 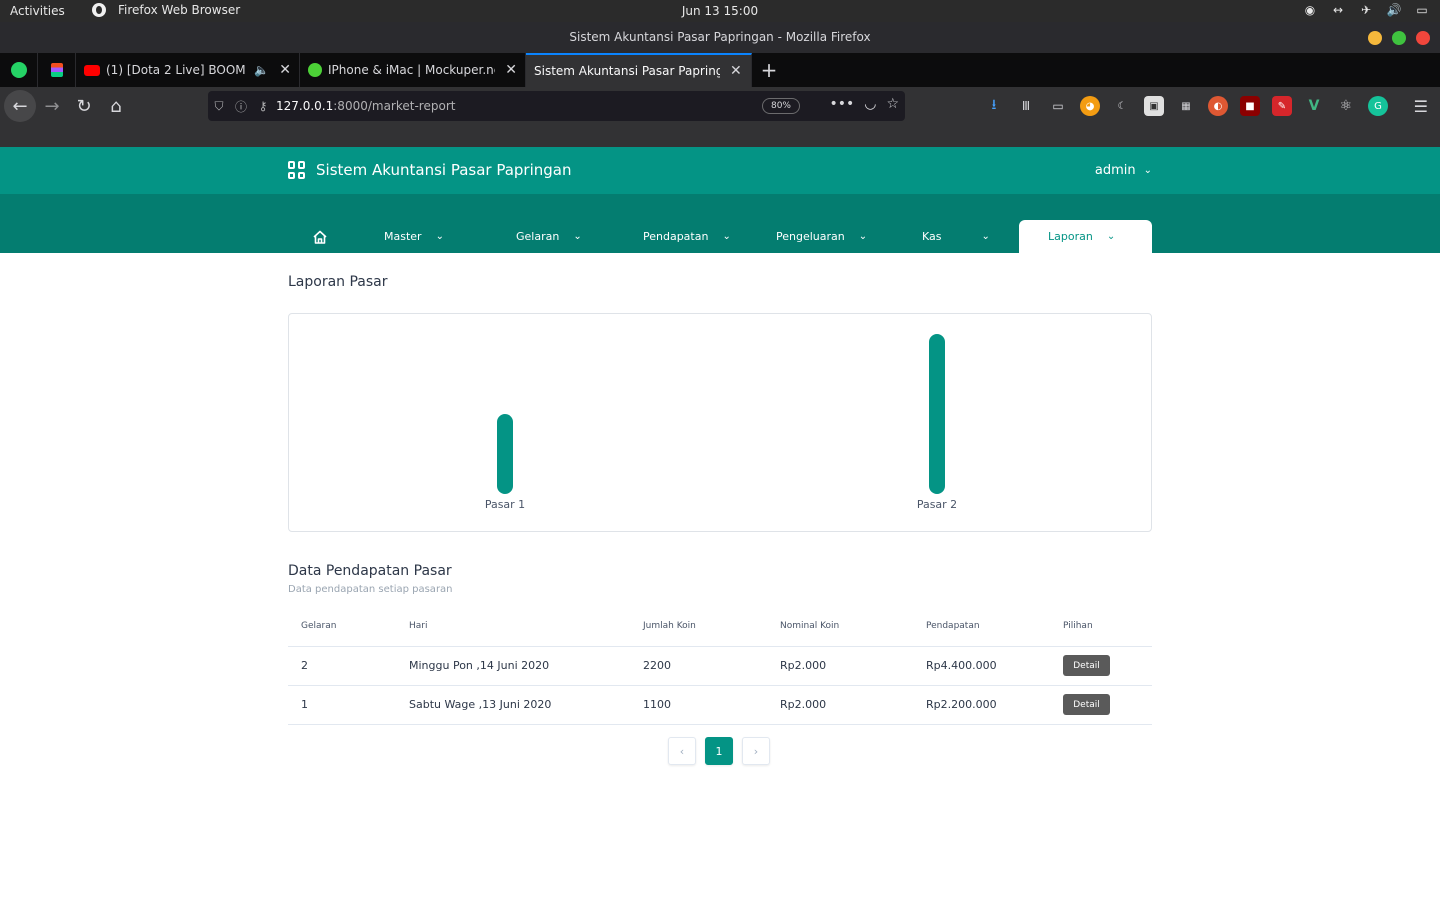 I want to click on bar-chart: Pasar 1 Pasar 2, so click(x=721, y=422).